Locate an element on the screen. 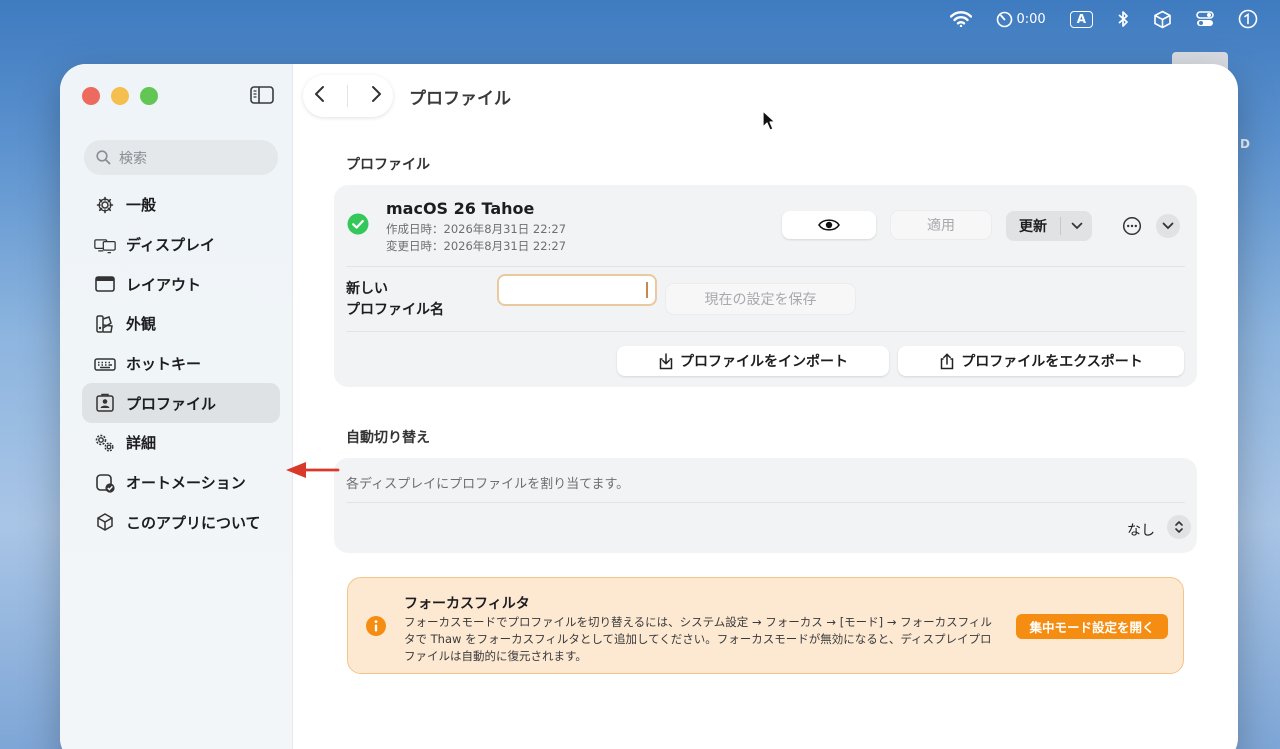 The height and width of the screenshot is (749, 1280). bluetooth-icon is located at coordinates (1123, 19).